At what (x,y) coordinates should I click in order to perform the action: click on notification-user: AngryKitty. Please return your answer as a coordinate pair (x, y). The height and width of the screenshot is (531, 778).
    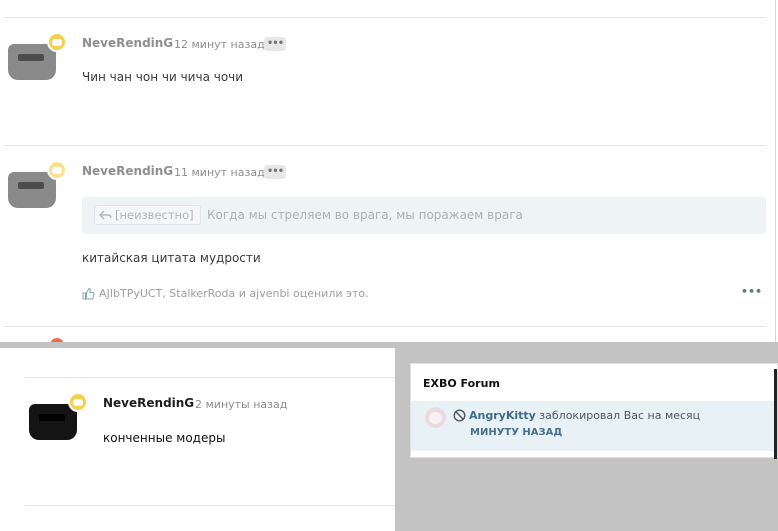
    Looking at the image, I should click on (502, 415).